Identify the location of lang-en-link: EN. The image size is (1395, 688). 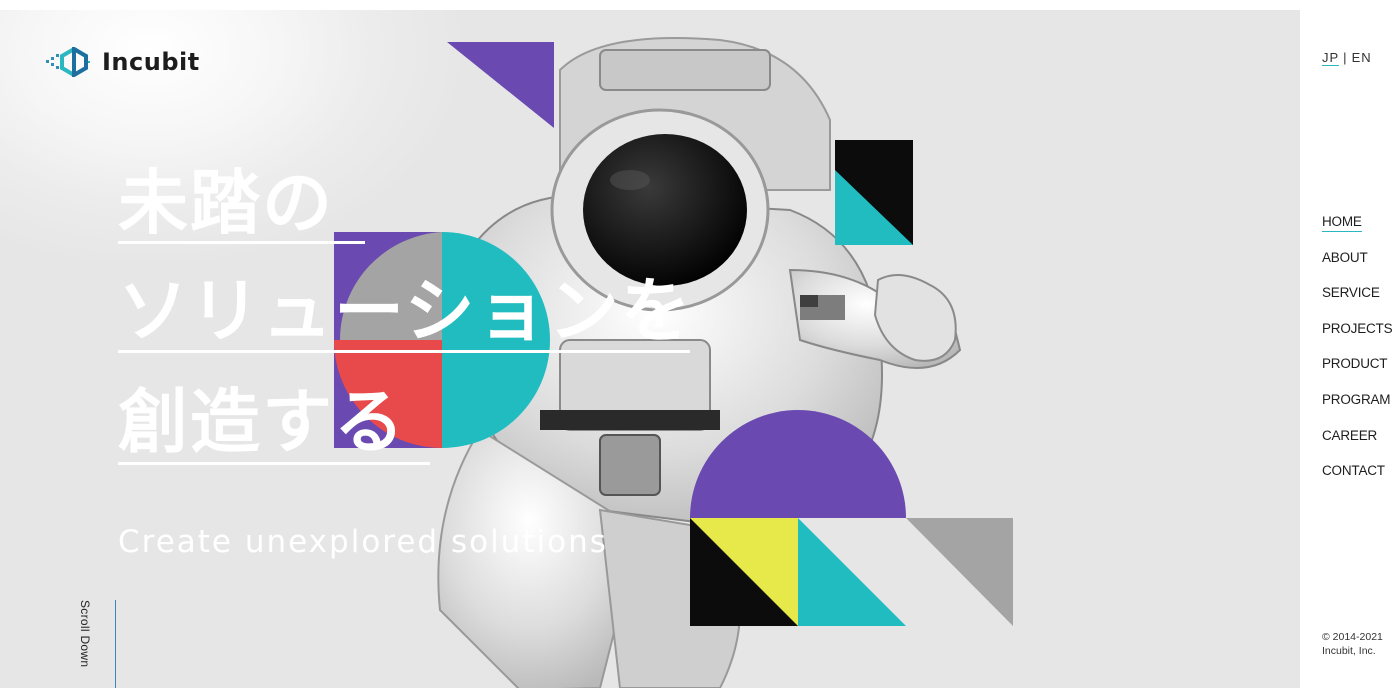
(1362, 57).